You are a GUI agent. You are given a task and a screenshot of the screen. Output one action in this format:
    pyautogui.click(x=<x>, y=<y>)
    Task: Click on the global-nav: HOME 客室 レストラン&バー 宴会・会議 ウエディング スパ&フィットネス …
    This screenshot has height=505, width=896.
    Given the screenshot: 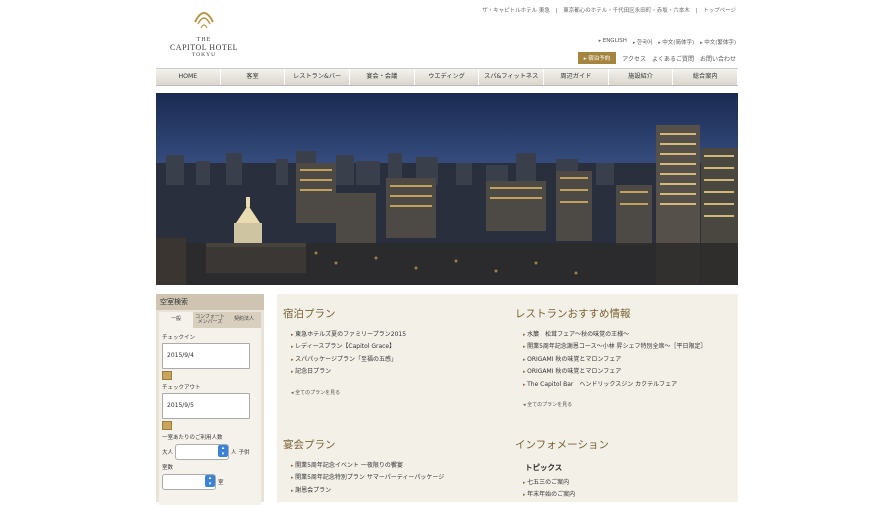 What is the action you would take?
    pyautogui.click(x=447, y=77)
    